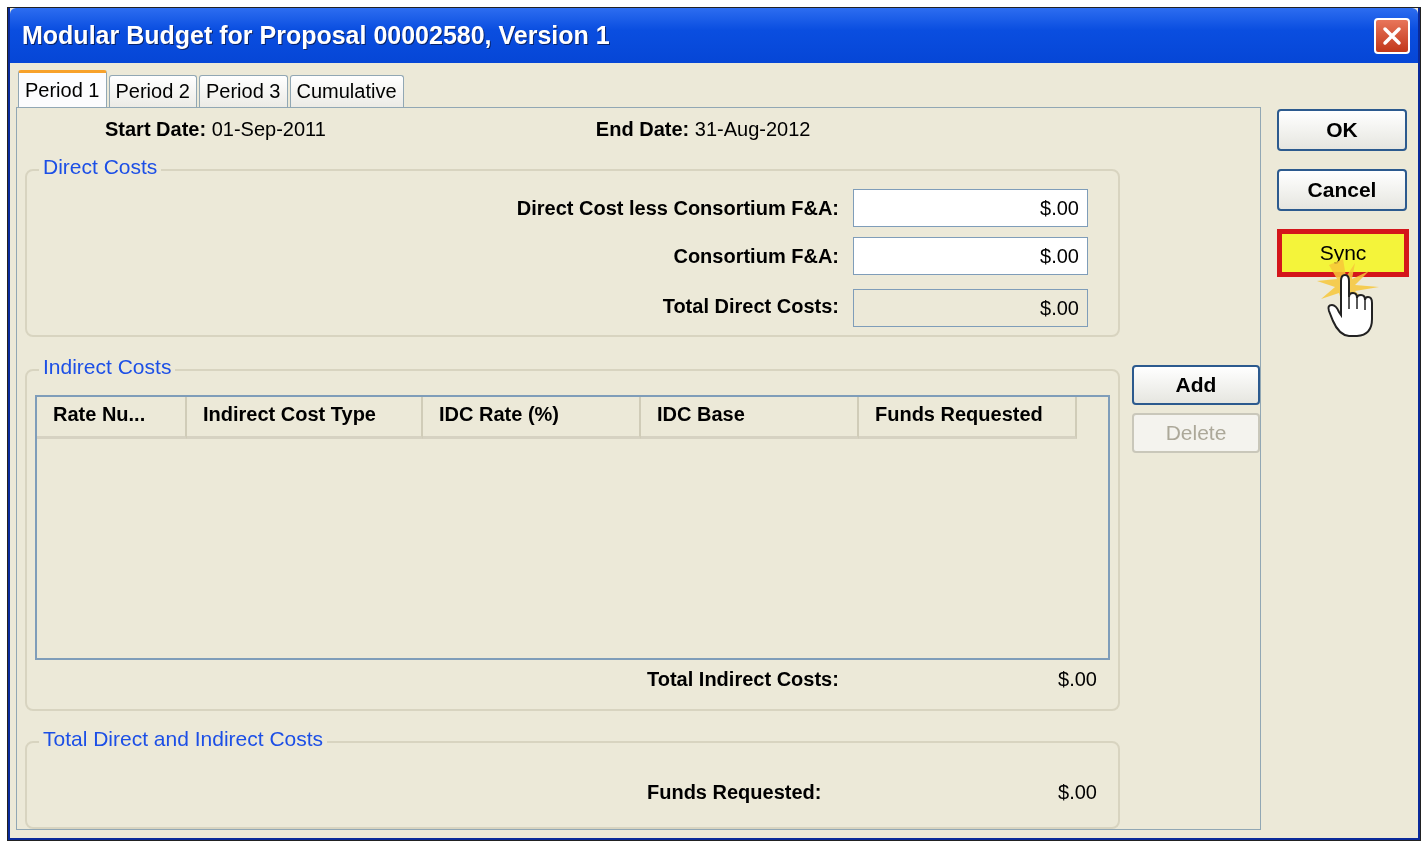 This screenshot has width=1427, height=843. I want to click on dialog-button: Sync, so click(1343, 253).